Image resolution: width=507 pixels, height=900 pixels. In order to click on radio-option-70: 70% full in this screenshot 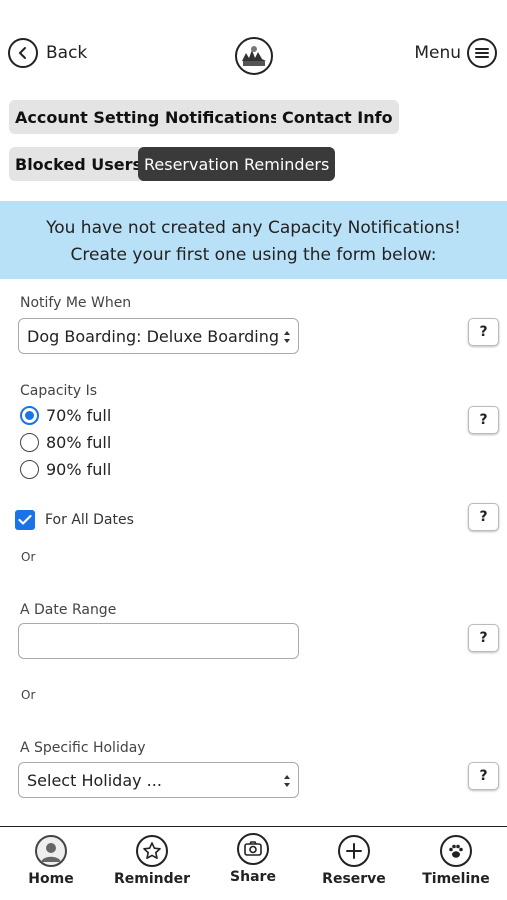, I will do `click(65, 415)`.